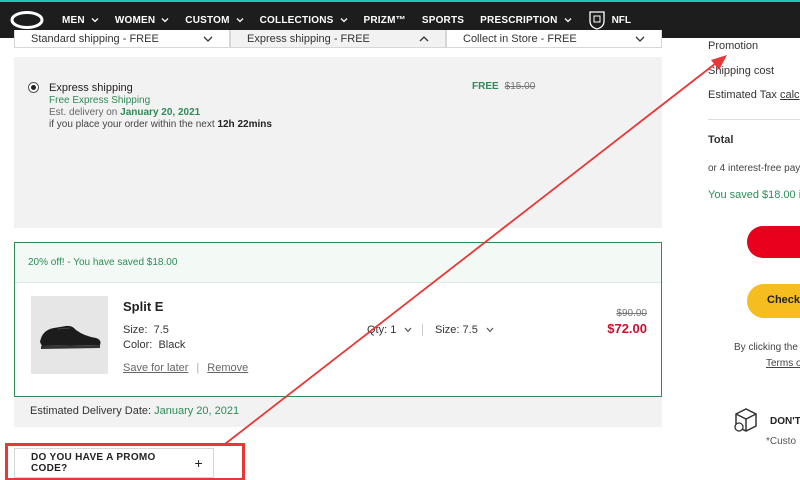 Image resolution: width=800 pixels, height=480 pixels. I want to click on dont-worry-title: DON'T, so click(785, 421).